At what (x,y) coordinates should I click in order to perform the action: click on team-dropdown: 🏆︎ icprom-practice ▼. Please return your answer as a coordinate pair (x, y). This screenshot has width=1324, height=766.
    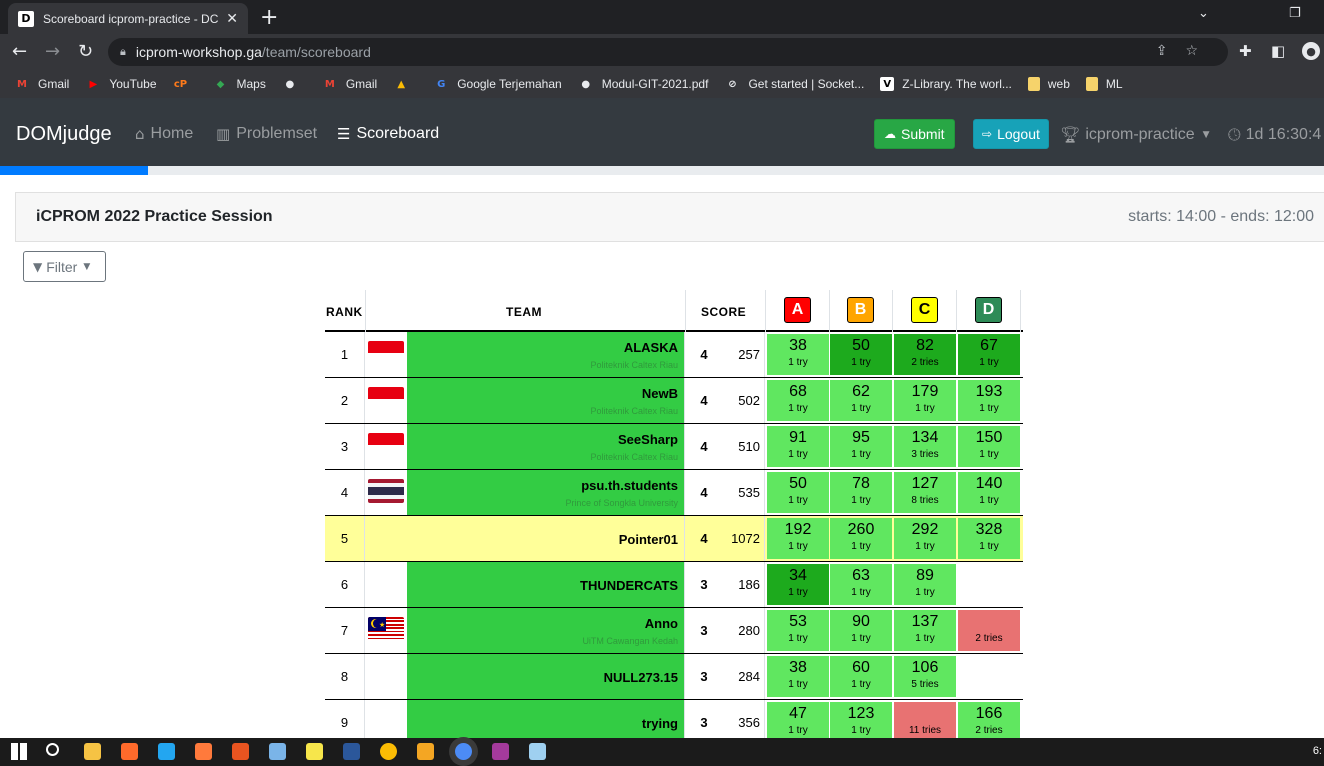
    Looking at the image, I should click on (1135, 134).